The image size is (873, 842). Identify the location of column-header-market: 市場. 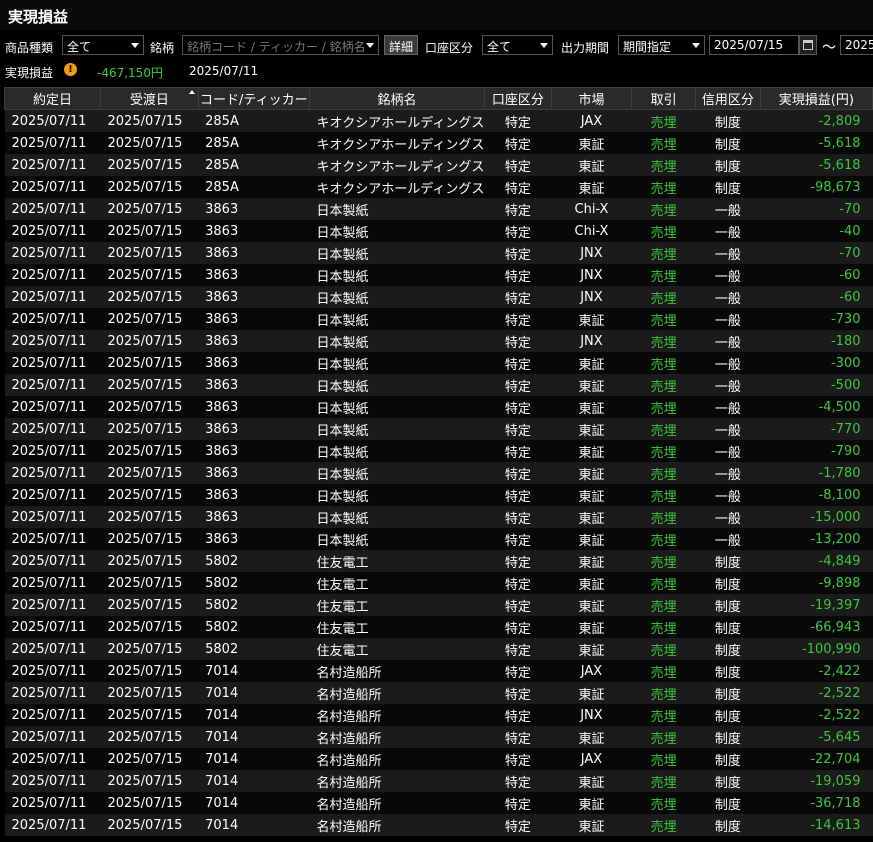
(591, 98).